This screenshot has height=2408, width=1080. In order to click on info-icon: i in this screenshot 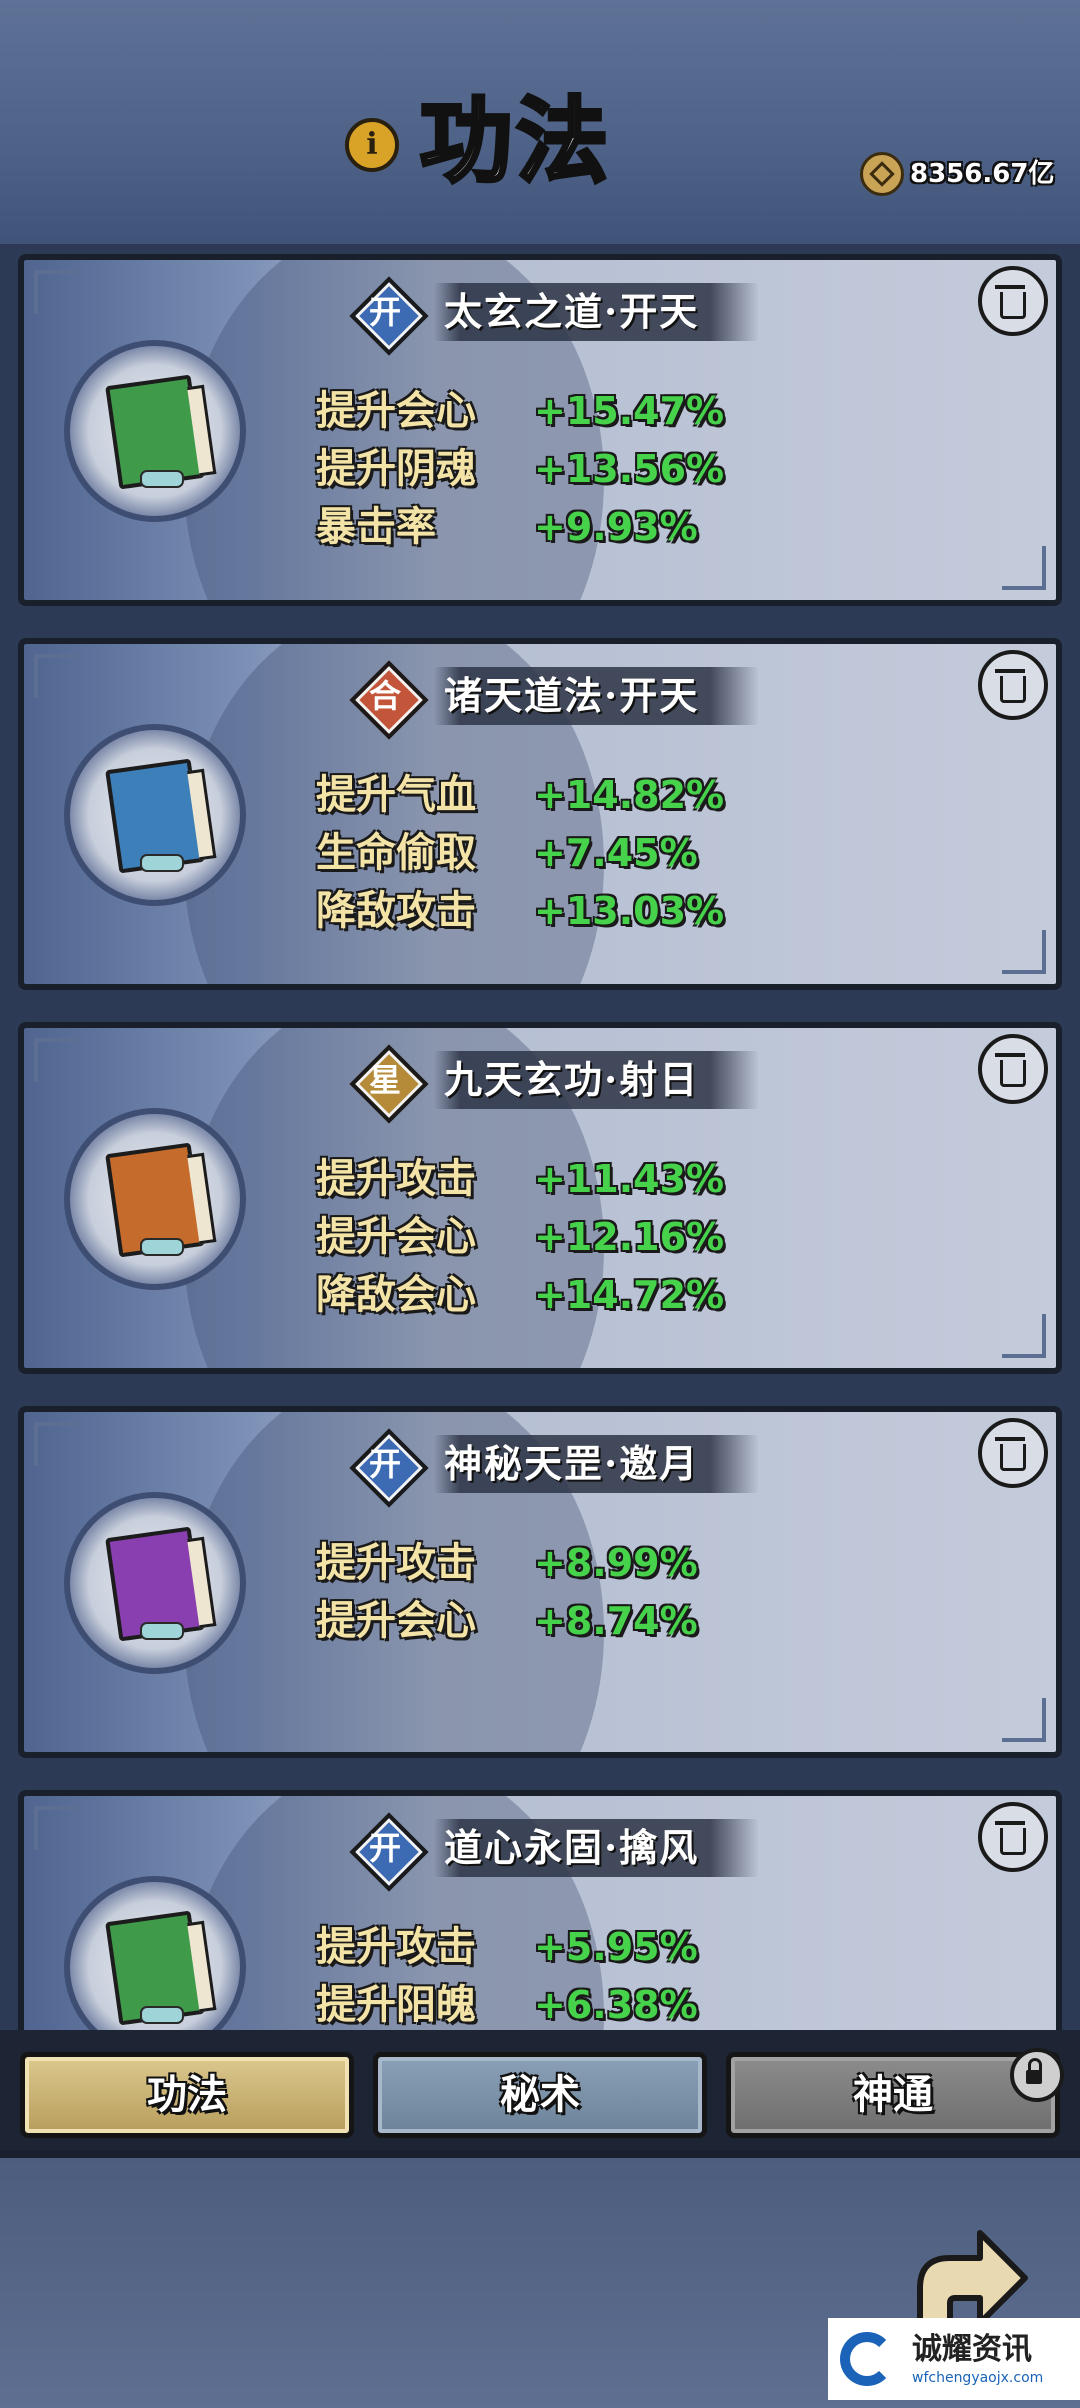, I will do `click(372, 145)`.